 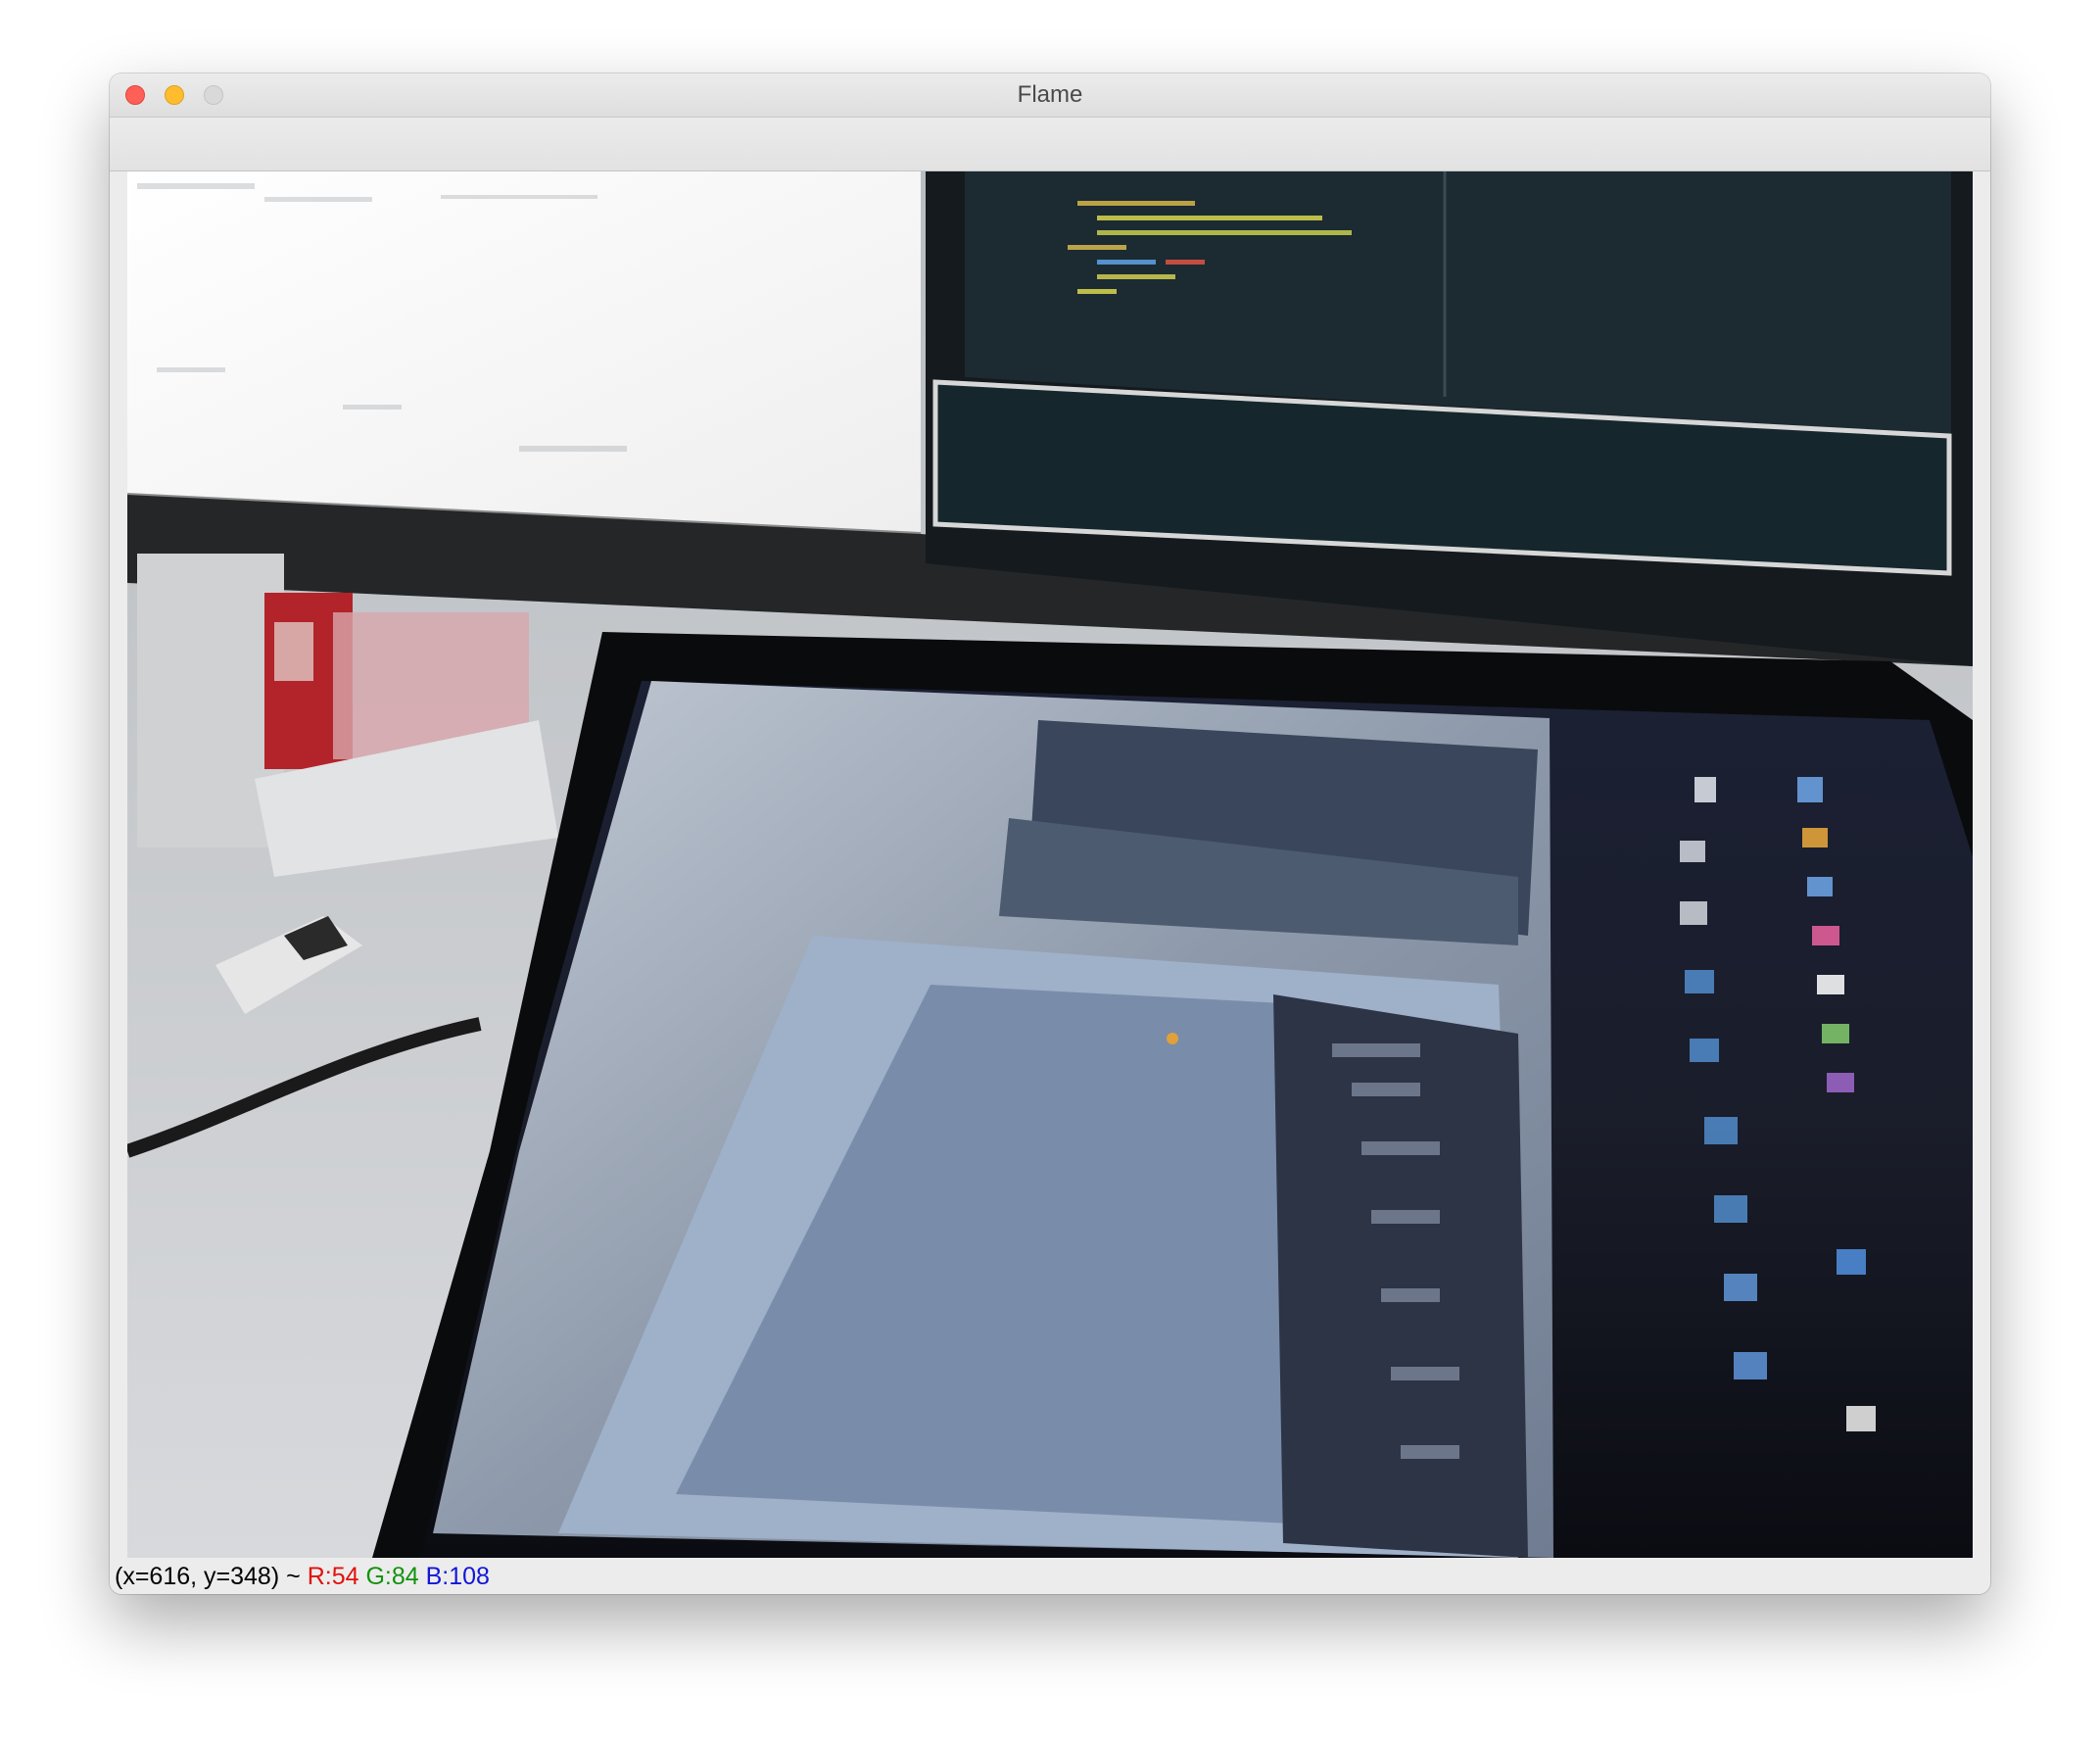 What do you see at coordinates (197, 1577) in the screenshot?
I see `cursor-coordinates: (x=616, y=348)` at bounding box center [197, 1577].